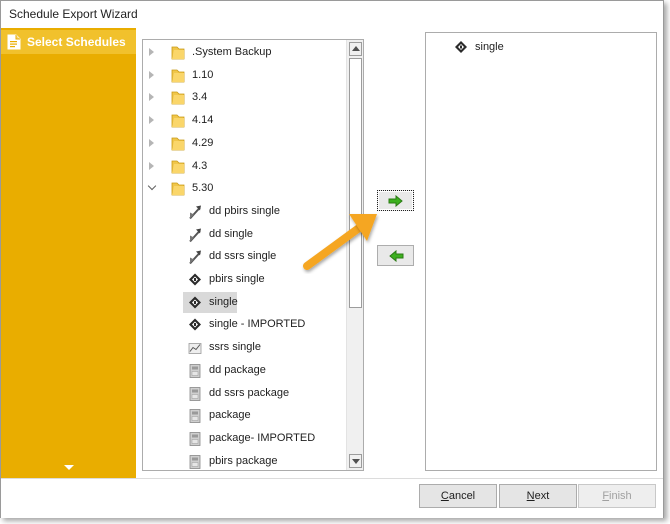 Image resolution: width=670 pixels, height=524 pixels. What do you see at coordinates (396, 256) in the screenshot?
I see `arrow-left-icon` at bounding box center [396, 256].